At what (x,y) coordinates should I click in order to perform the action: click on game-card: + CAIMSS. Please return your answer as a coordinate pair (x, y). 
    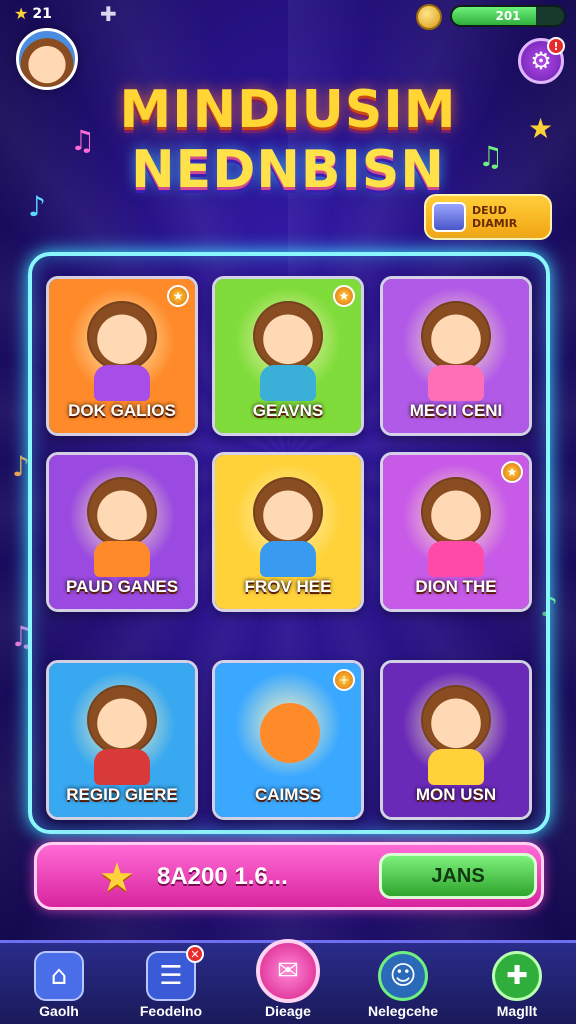
    Looking at the image, I should click on (288, 740).